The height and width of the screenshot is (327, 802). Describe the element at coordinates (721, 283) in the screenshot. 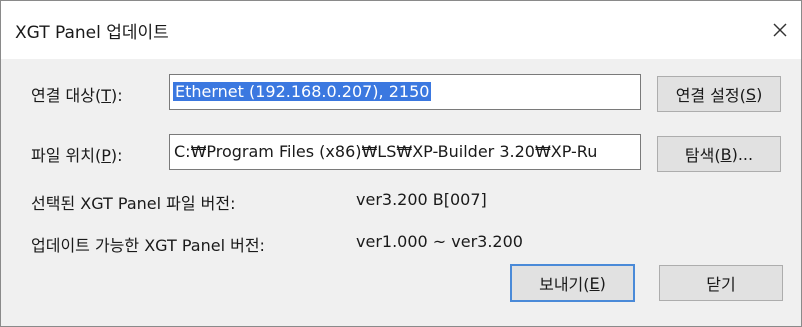

I see `close-button: 닫기` at that location.